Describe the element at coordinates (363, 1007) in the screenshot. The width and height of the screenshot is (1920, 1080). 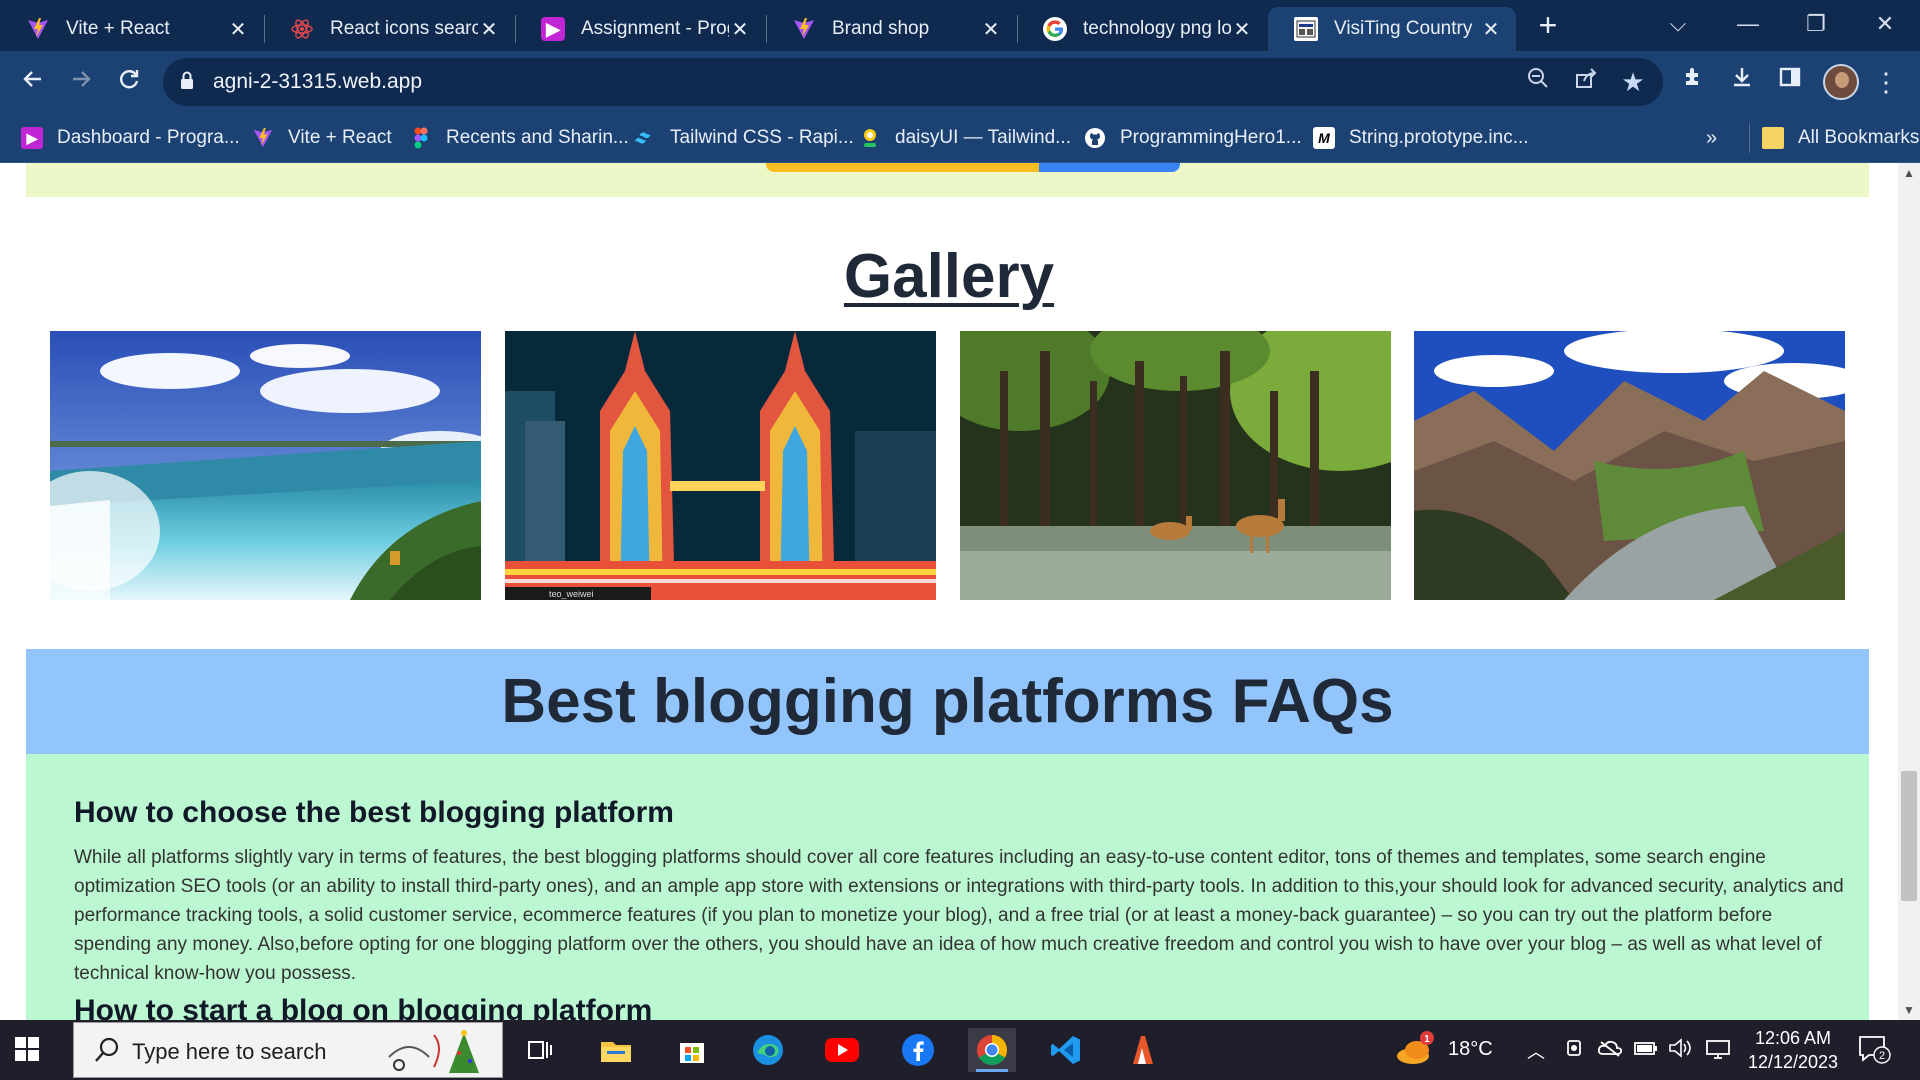
I see `faq-question: How to start a blog on blogging platform` at that location.